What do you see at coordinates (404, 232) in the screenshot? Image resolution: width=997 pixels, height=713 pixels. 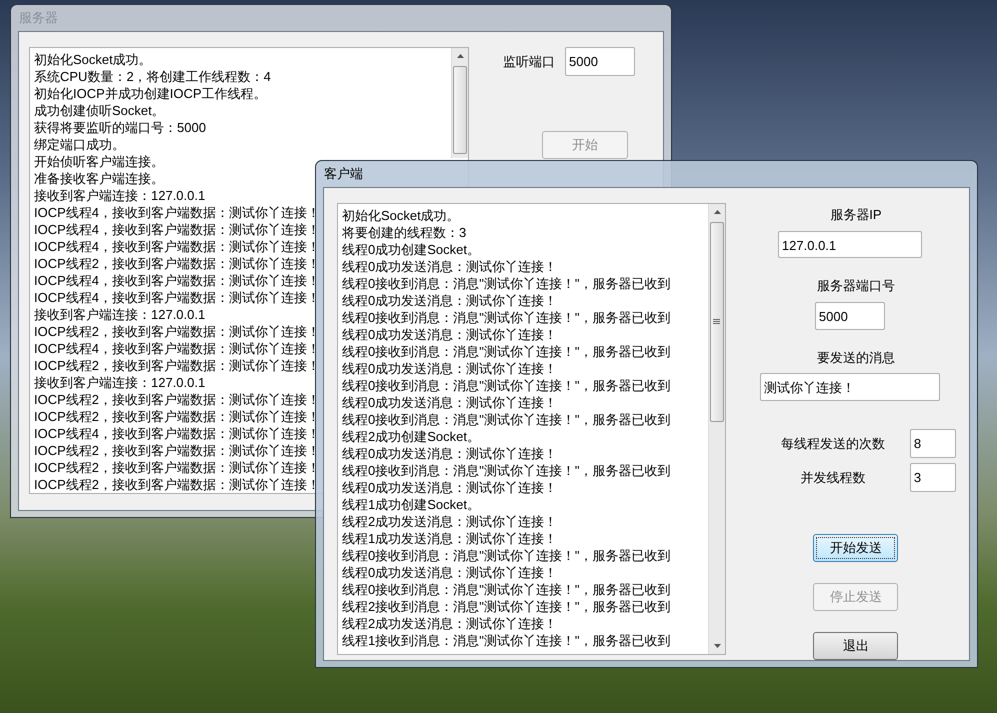 I see `log-line: 将要创建的线程数：3` at bounding box center [404, 232].